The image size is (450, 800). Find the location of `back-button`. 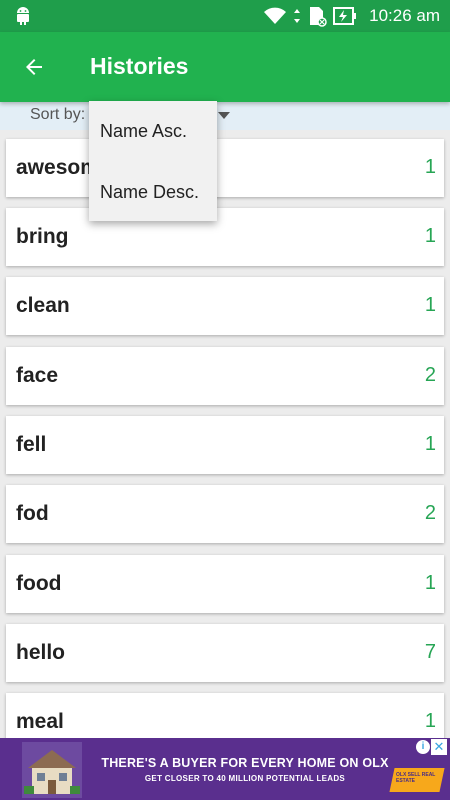

back-button is located at coordinates (34, 67).